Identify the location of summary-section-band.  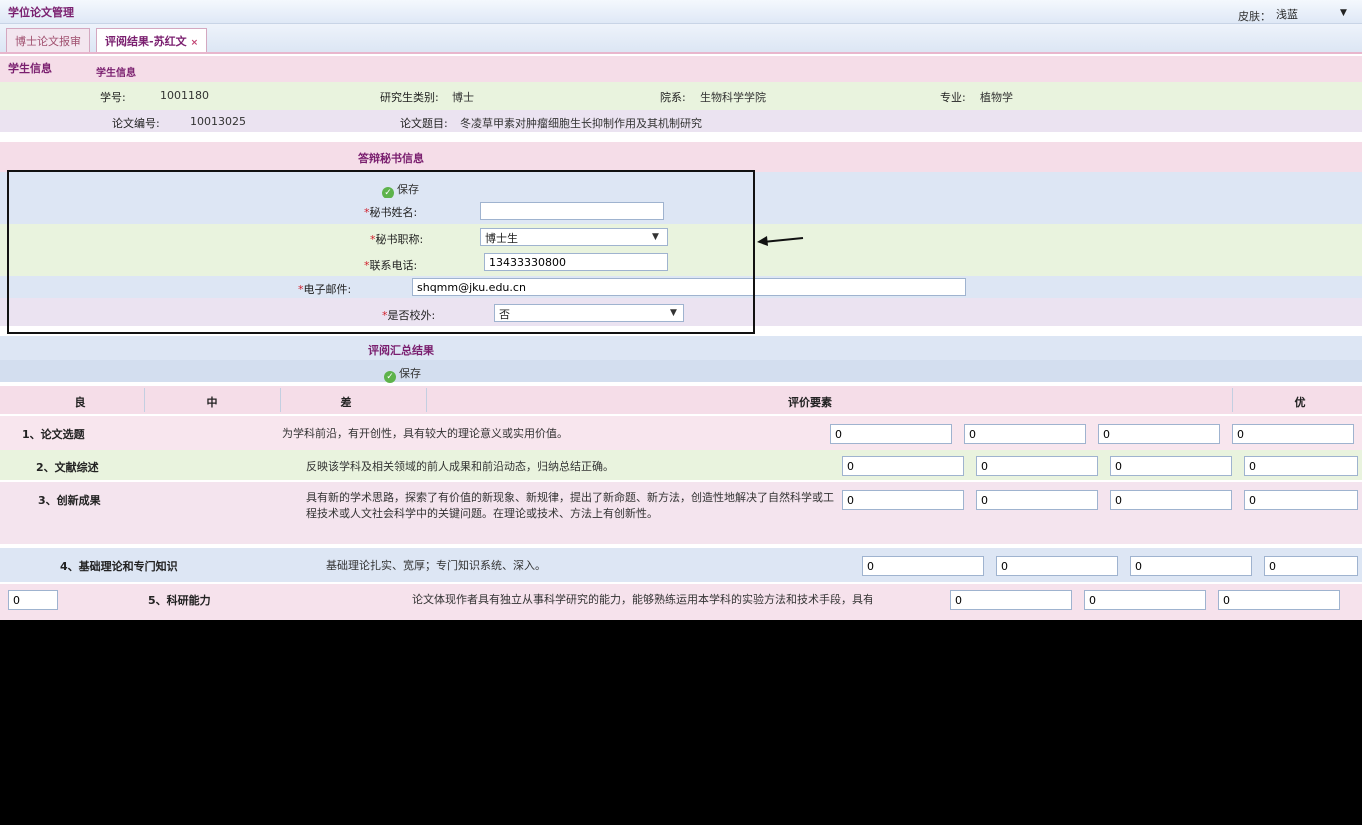
(681, 348).